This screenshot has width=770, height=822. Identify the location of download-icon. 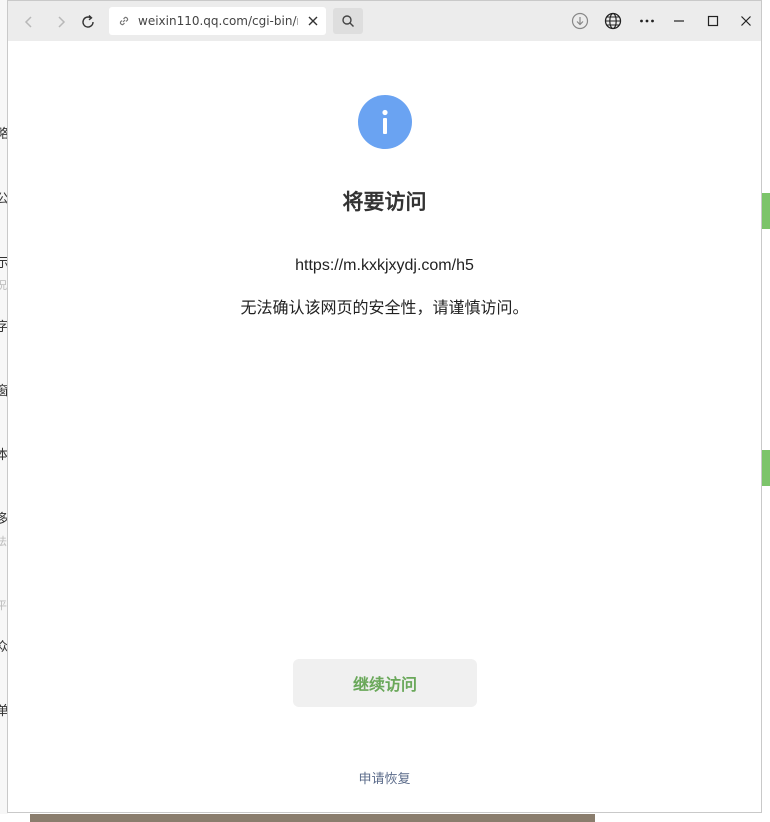
(580, 21).